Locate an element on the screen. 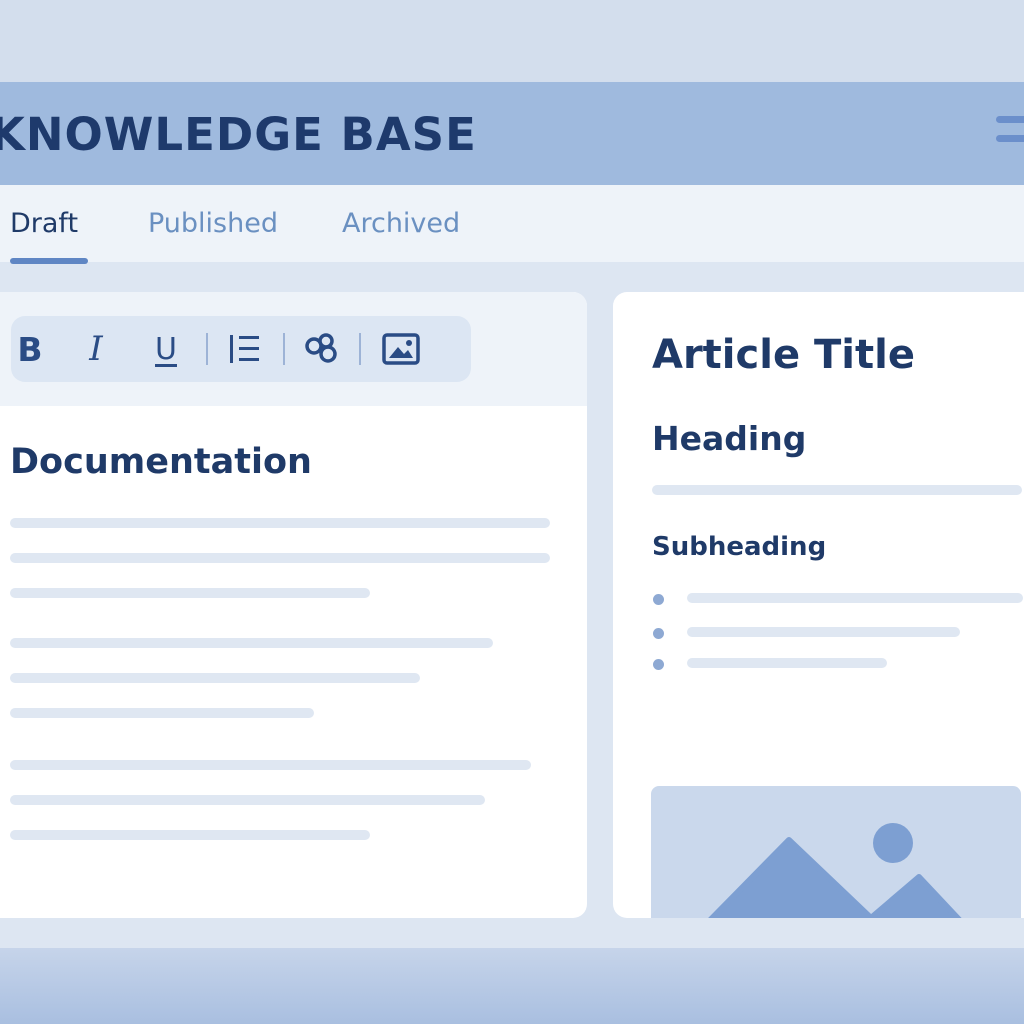 Image resolution: width=1024 pixels, height=1024 pixels. insert-image-button is located at coordinates (401, 349).